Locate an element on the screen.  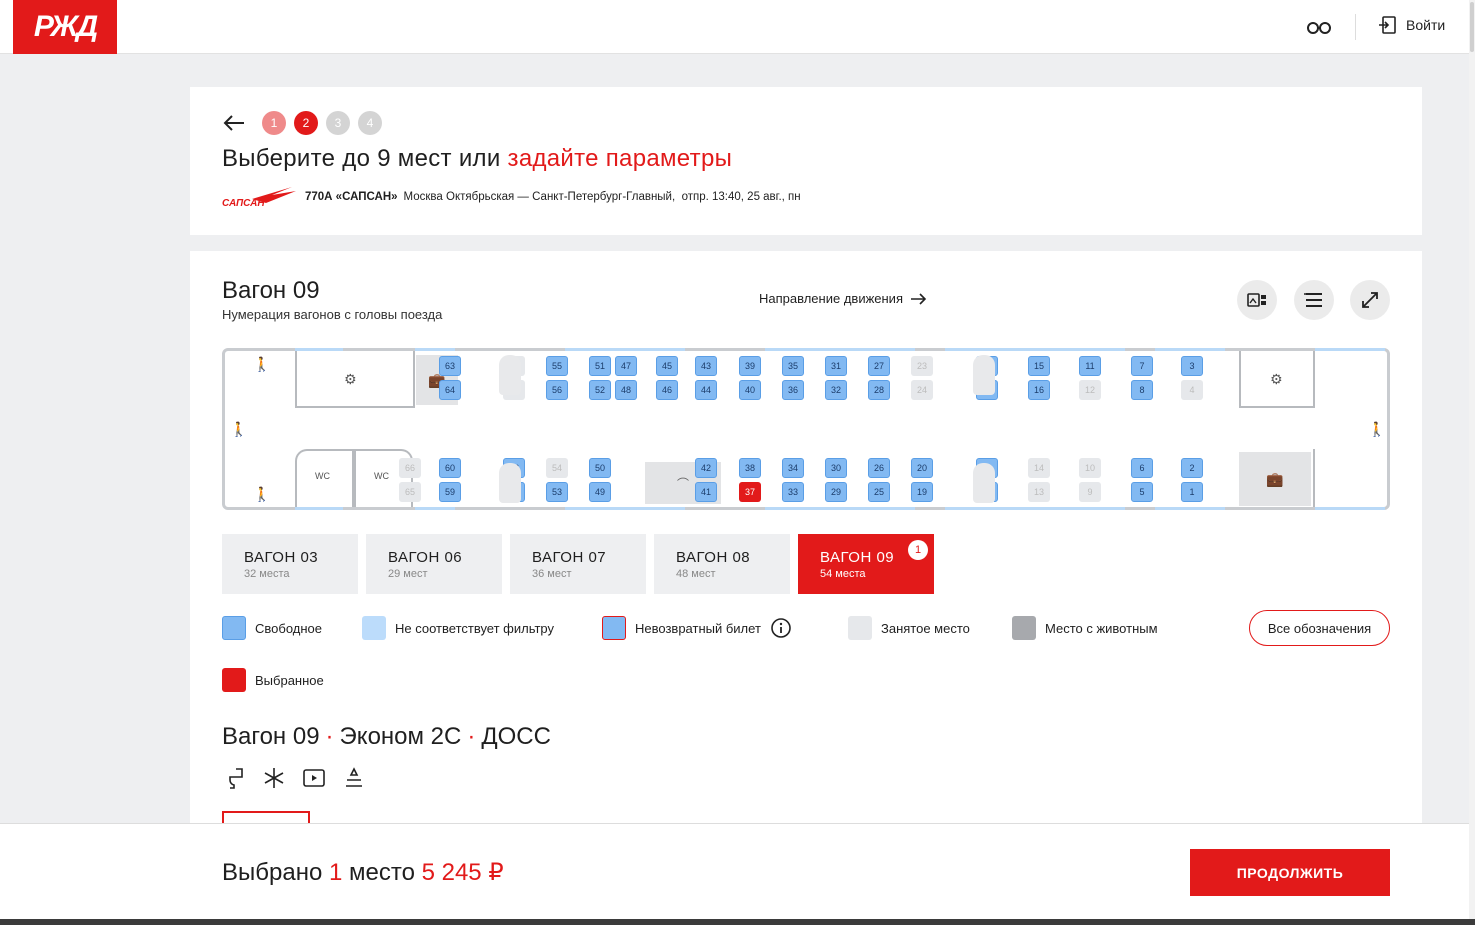
seat-42: 42 is located at coordinates (706, 468).